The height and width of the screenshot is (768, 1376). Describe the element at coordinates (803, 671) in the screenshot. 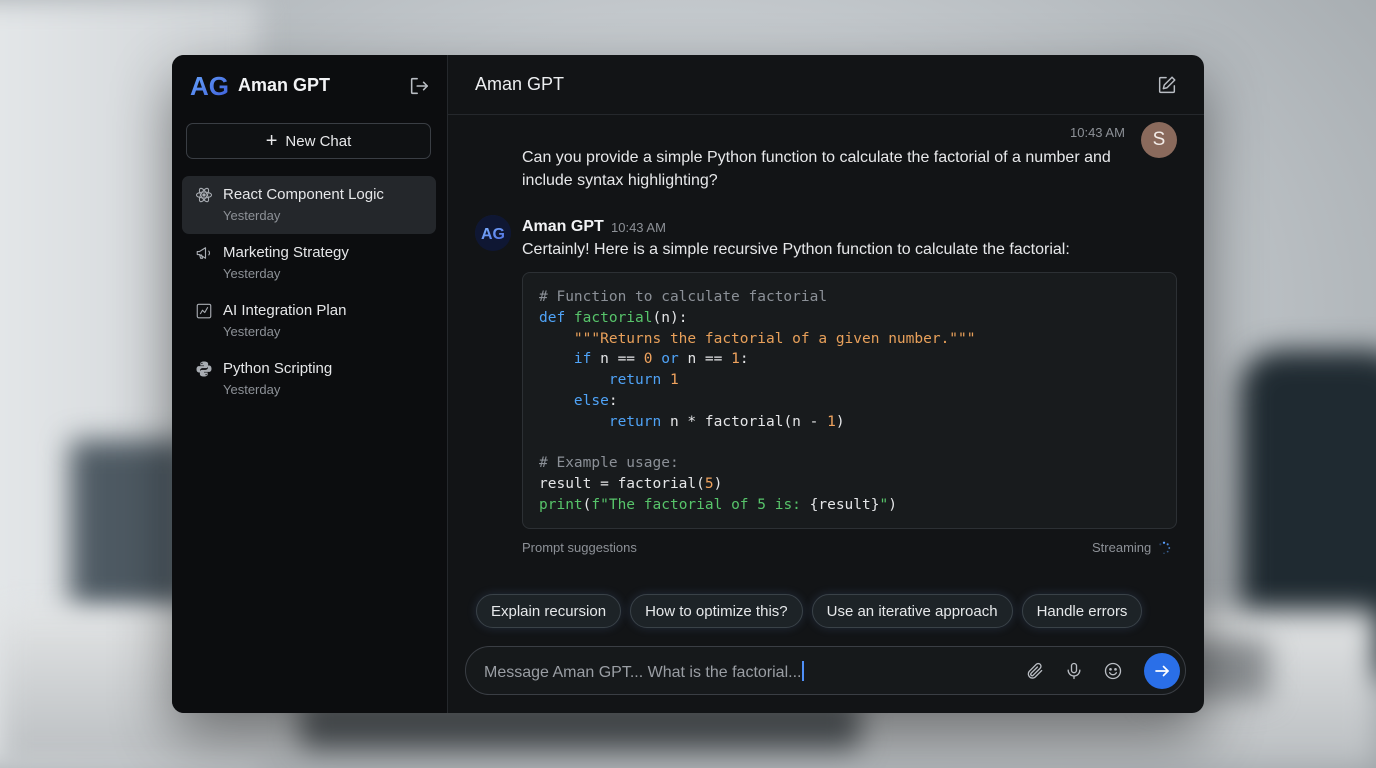

I see `text-caret` at that location.